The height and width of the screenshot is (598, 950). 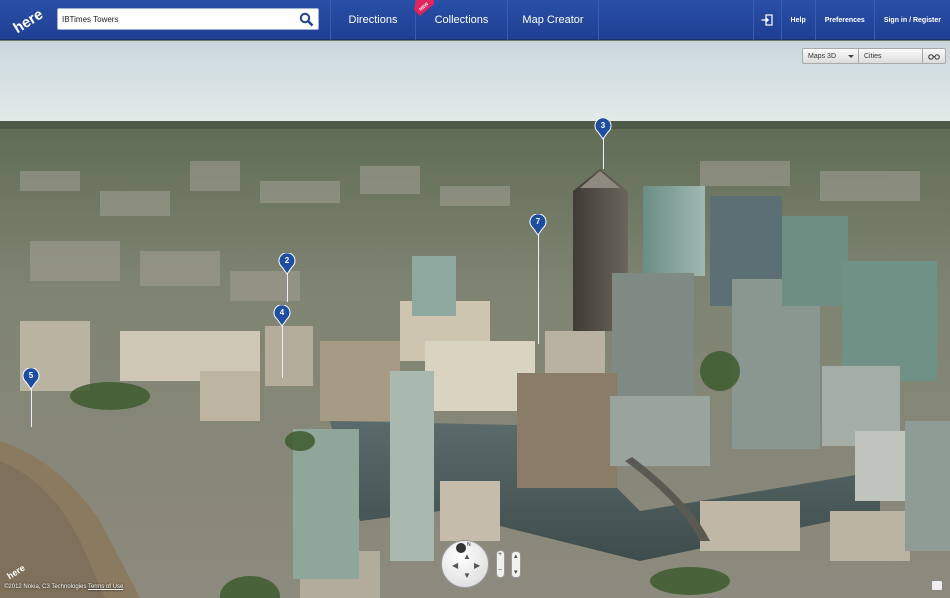 I want to click on map-pin-4: 4, so click(x=282, y=315).